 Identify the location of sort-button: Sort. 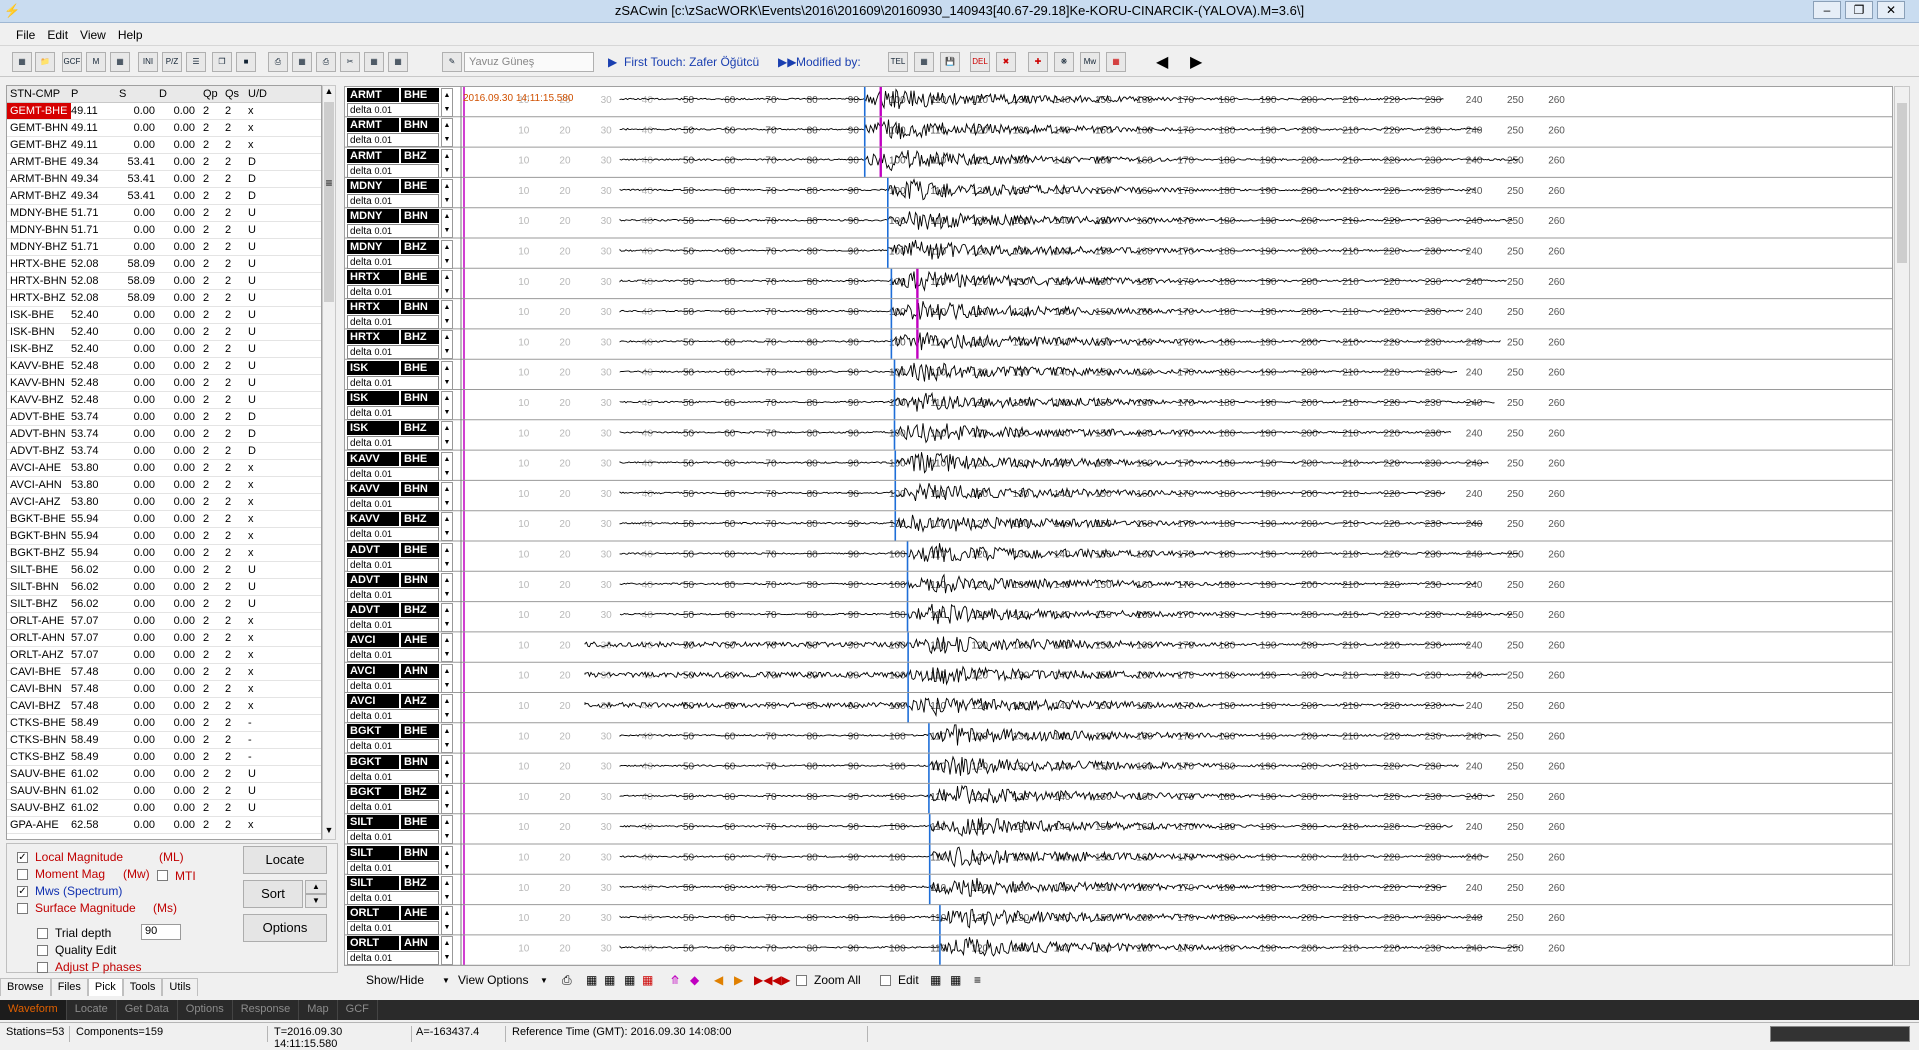
(273, 894).